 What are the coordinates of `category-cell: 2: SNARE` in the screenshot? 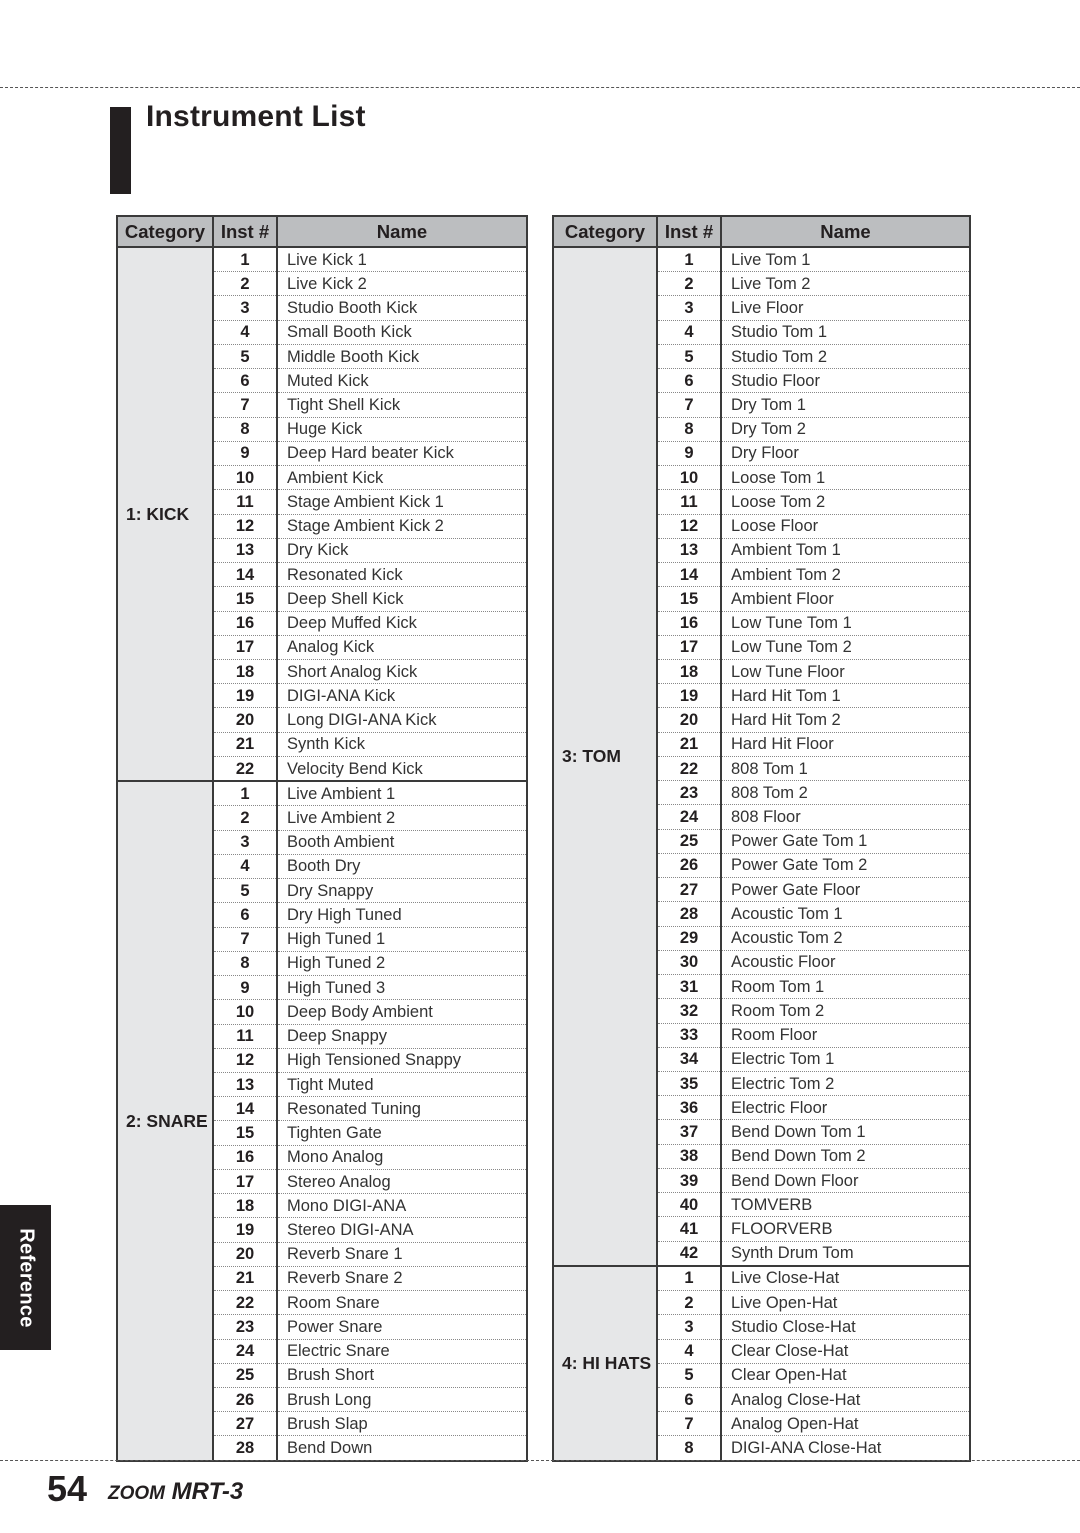 It's located at (165, 1120).